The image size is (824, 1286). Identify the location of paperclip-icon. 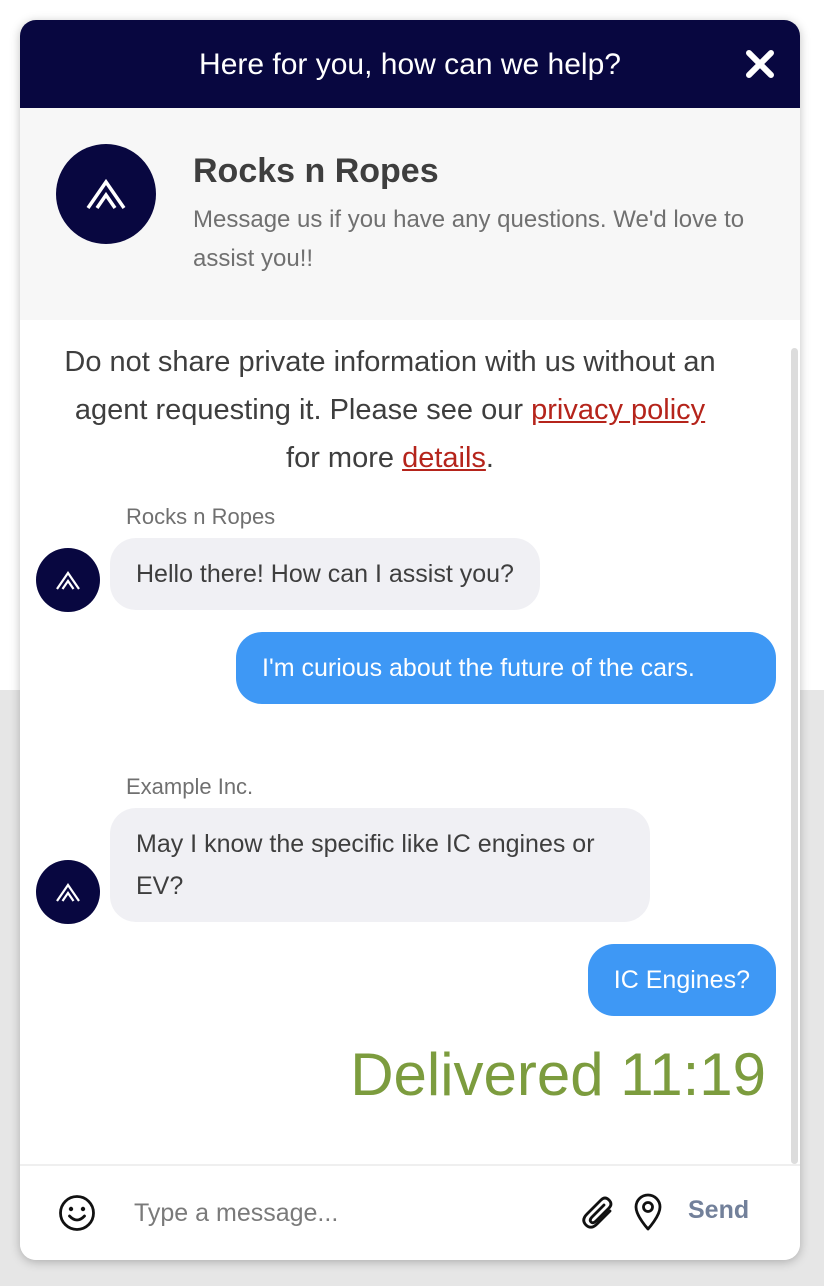
(597, 1212).